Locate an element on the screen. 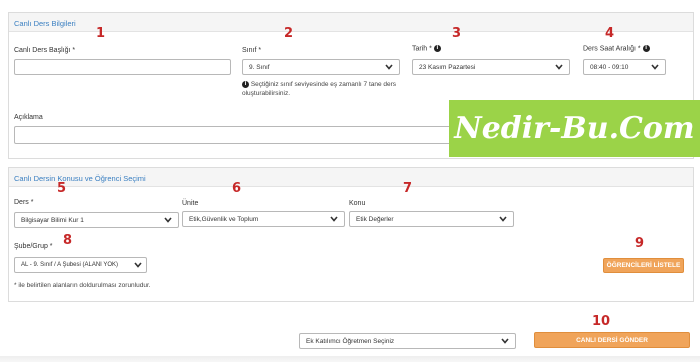 This screenshot has height=362, width=700. branch-select: AL - 9. Sınıf / A Şubesi (ALANI YOK) is located at coordinates (80, 265).